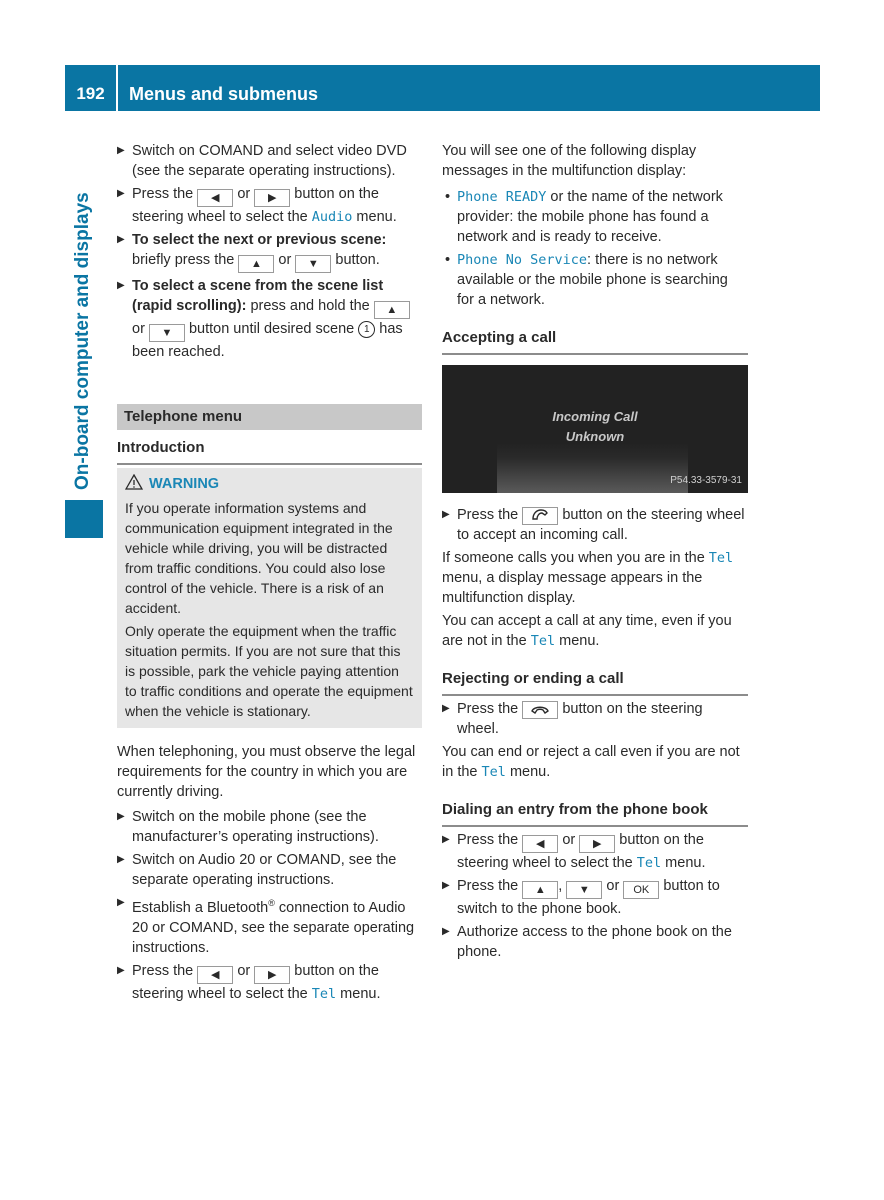  I want to click on image-reference-code: P54.33-3579-31, so click(706, 480).